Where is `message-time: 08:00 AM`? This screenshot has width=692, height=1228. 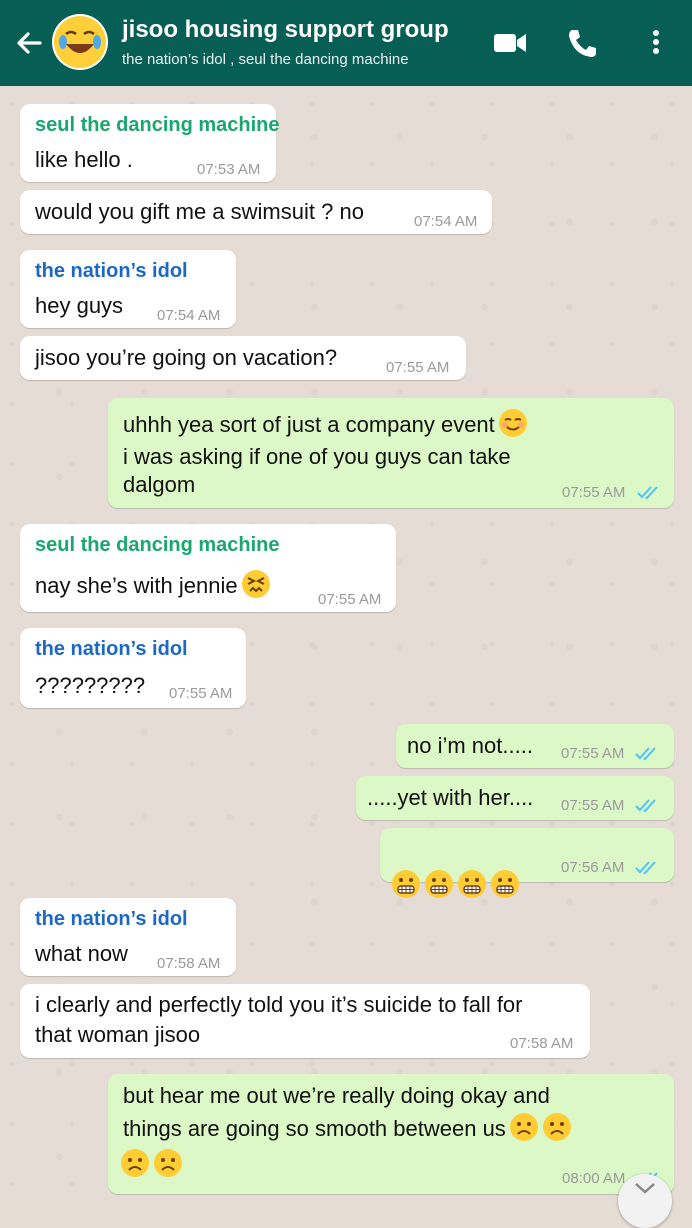
message-time: 08:00 AM is located at coordinates (594, 1178).